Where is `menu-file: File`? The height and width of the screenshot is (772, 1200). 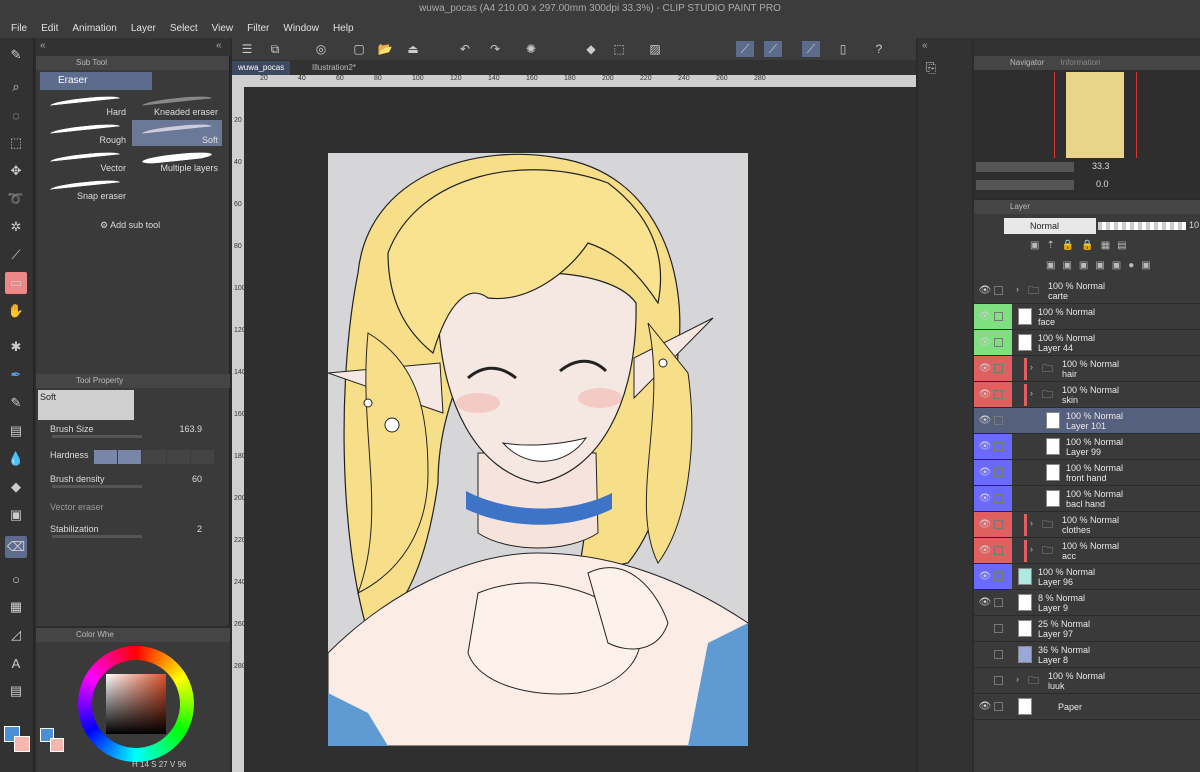
menu-file: File is located at coordinates (19, 28).